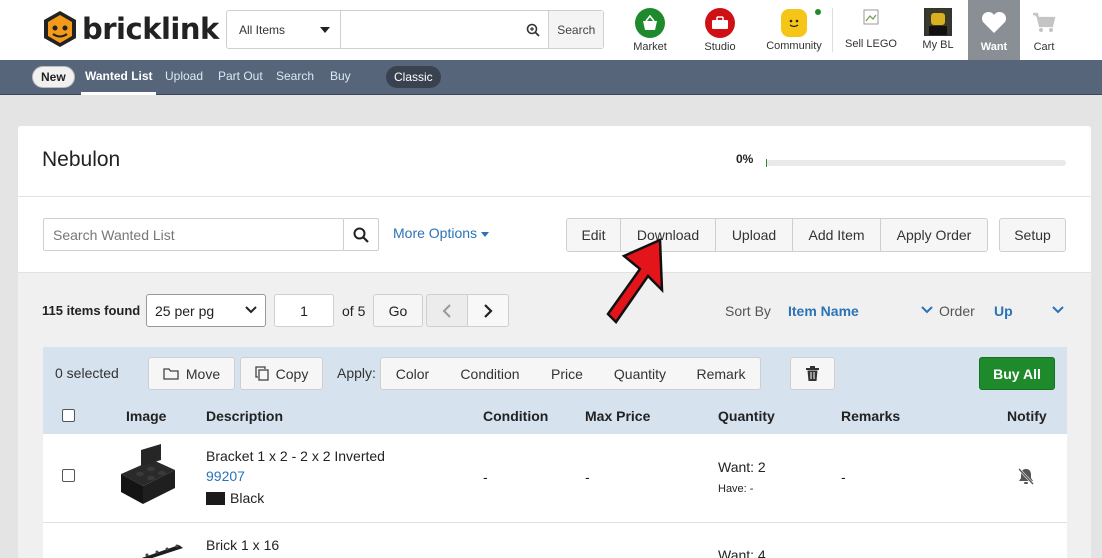  I want to click on nav-market: Market, so click(650, 30).